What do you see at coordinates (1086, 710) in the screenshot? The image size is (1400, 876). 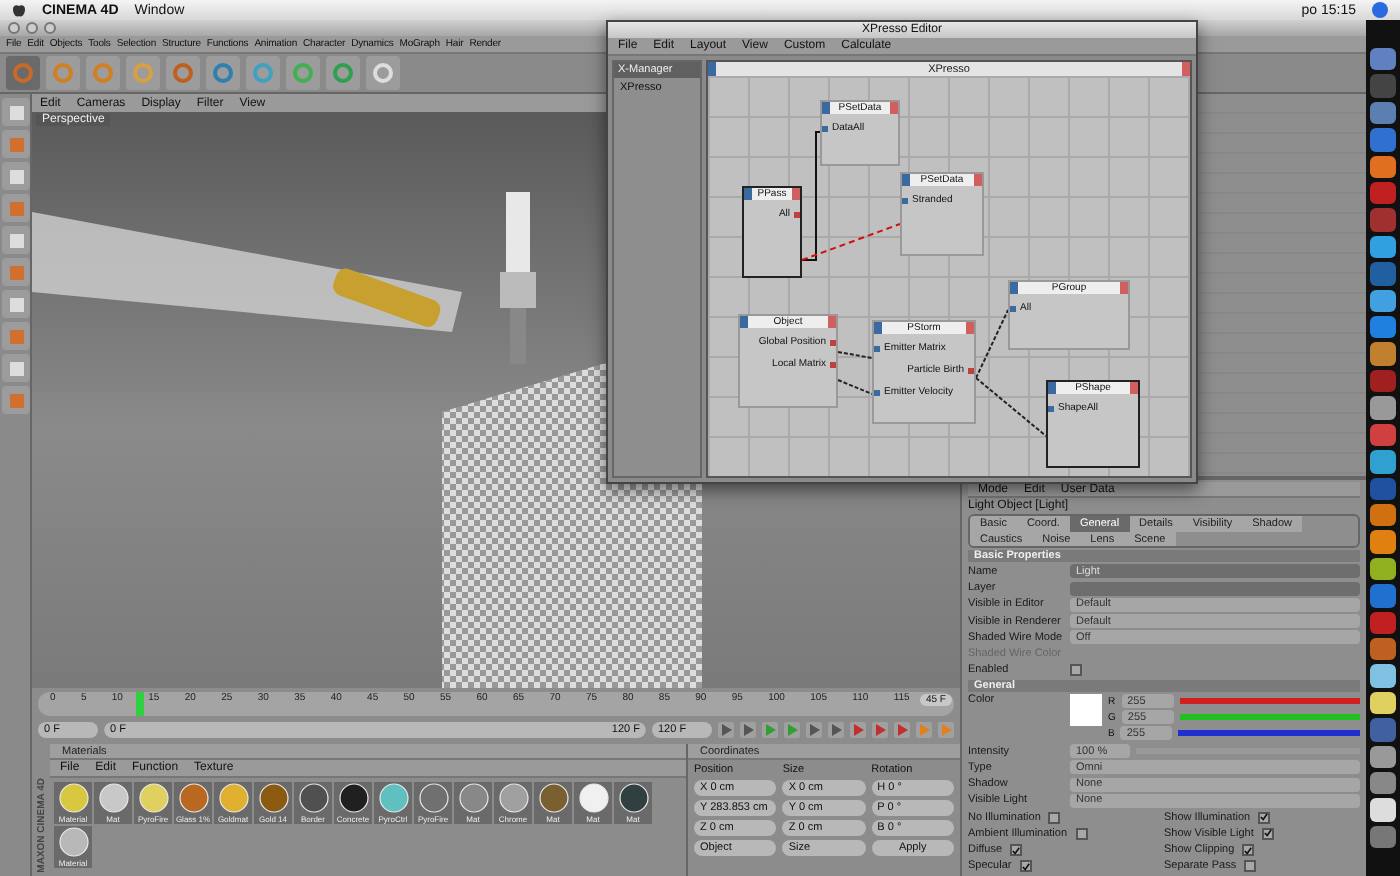 I see `color-swatch` at bounding box center [1086, 710].